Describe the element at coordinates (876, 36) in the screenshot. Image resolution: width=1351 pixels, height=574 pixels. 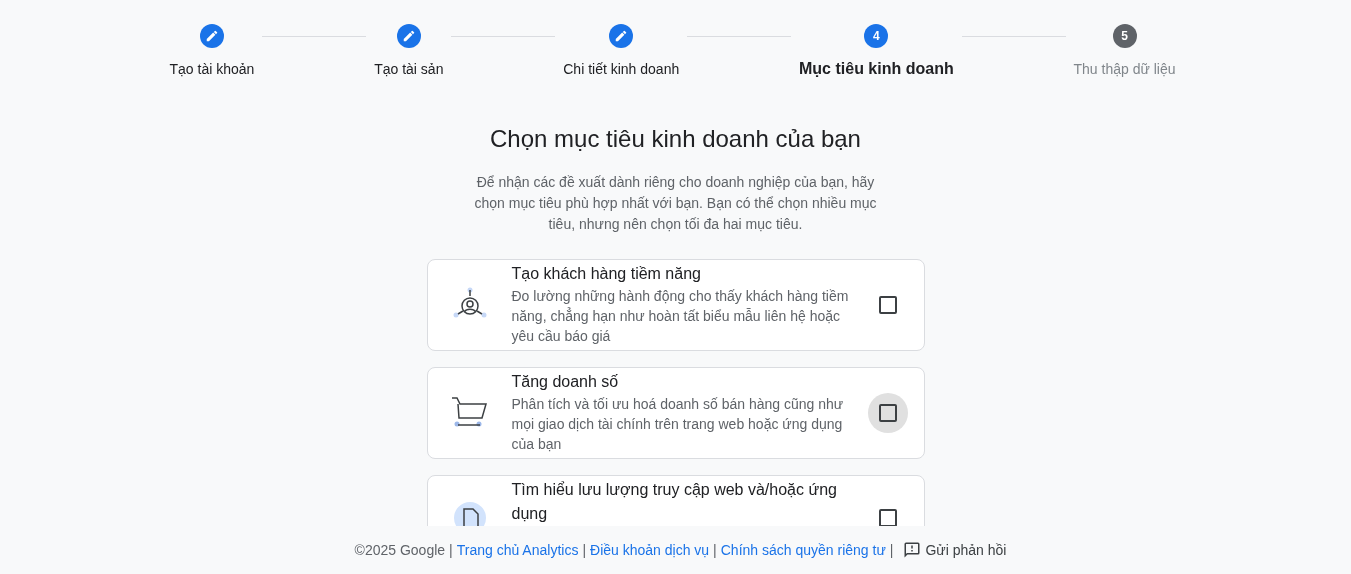
I see `step-number: 4` at that location.